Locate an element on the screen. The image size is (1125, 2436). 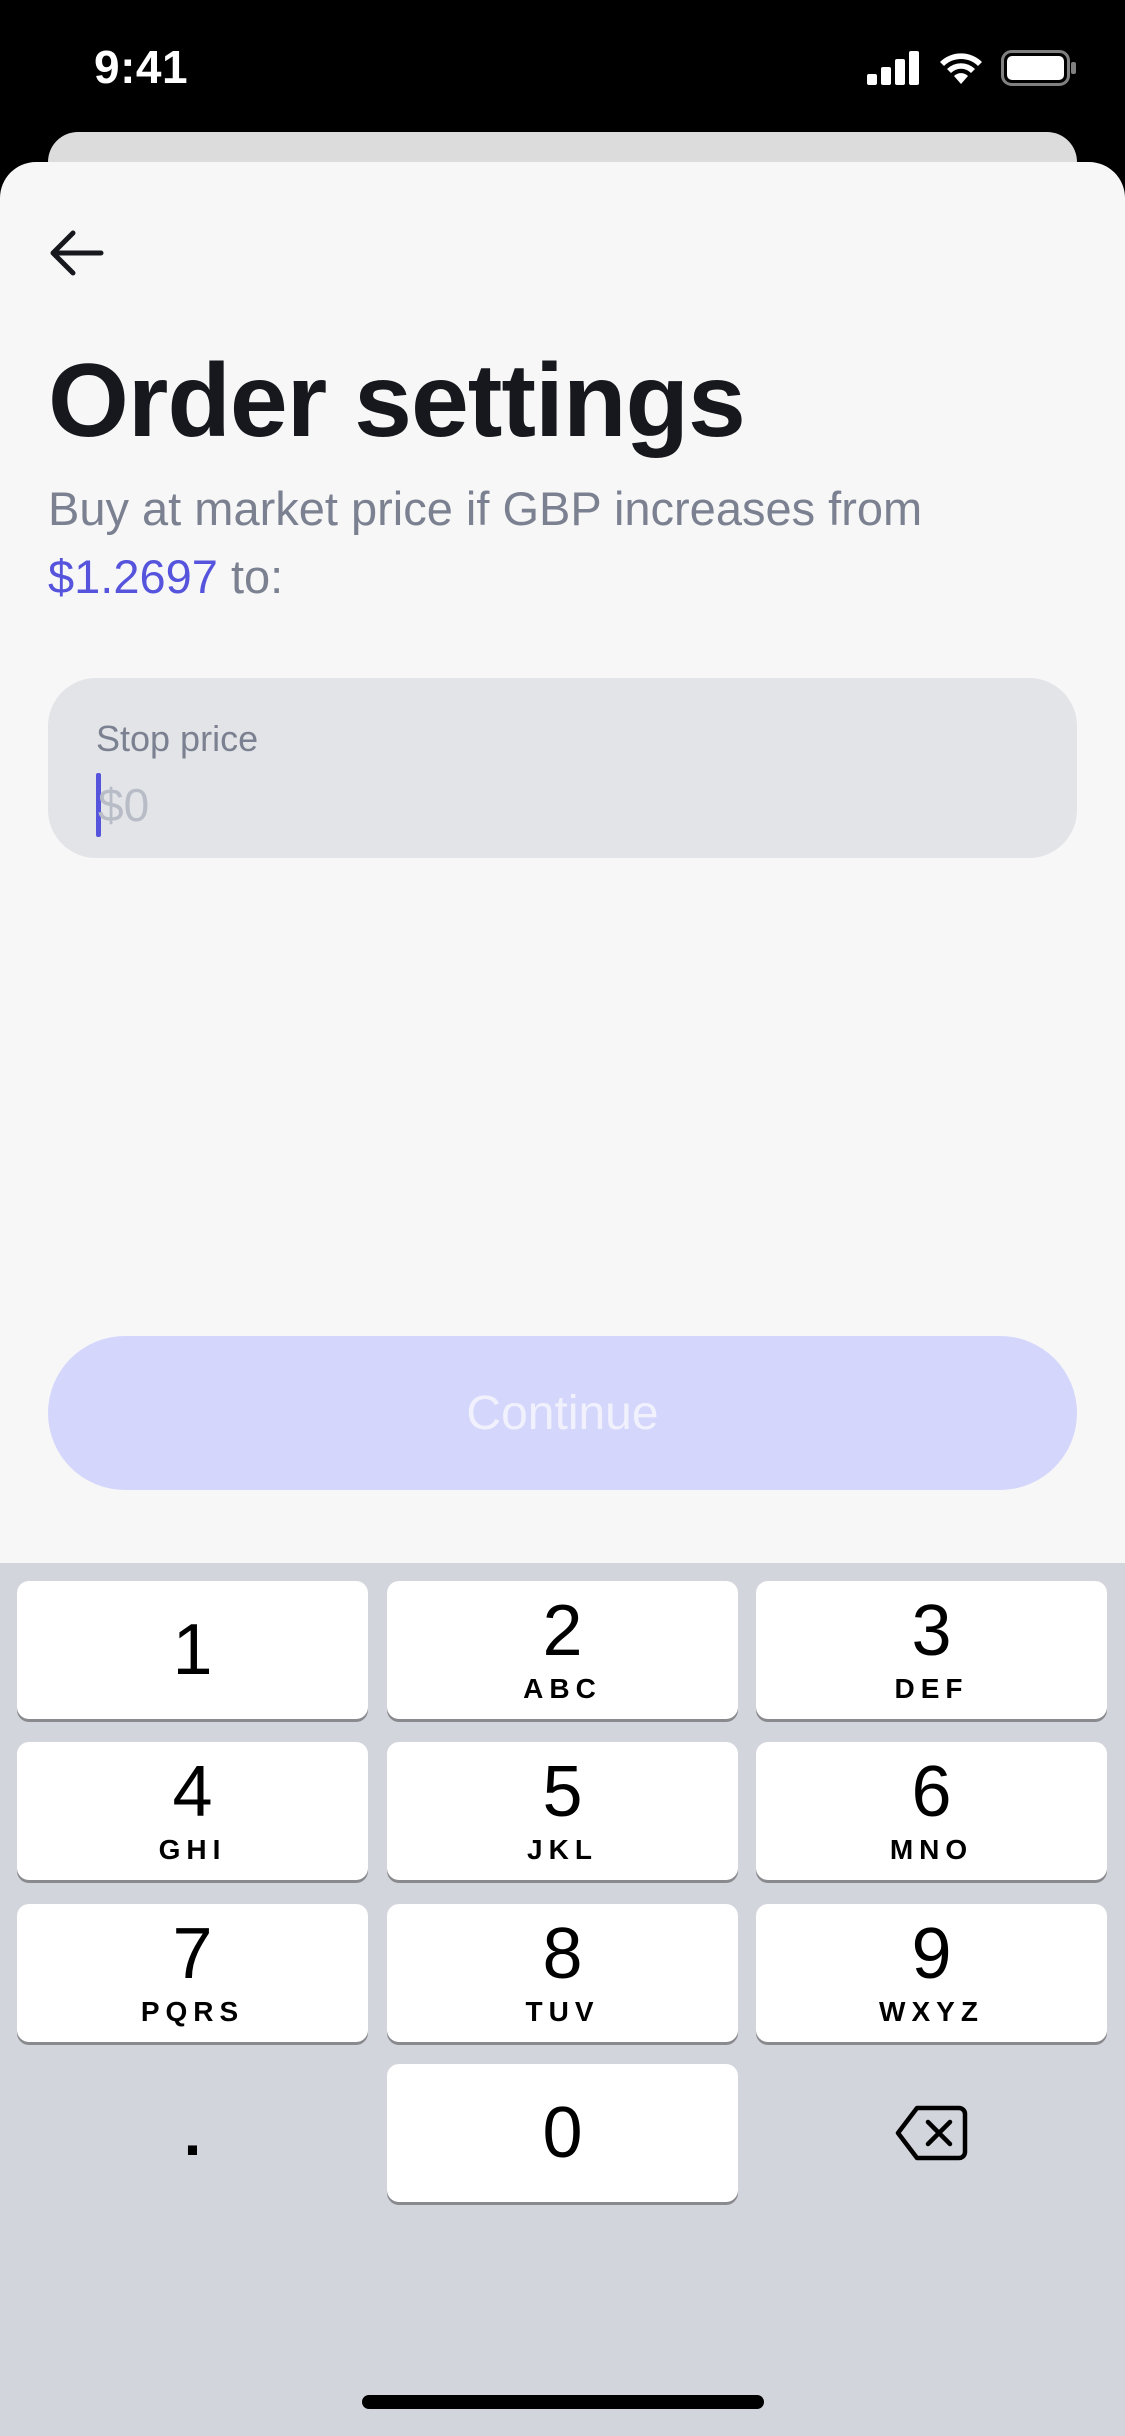
key-digit: 1 is located at coordinates (192, 1650).